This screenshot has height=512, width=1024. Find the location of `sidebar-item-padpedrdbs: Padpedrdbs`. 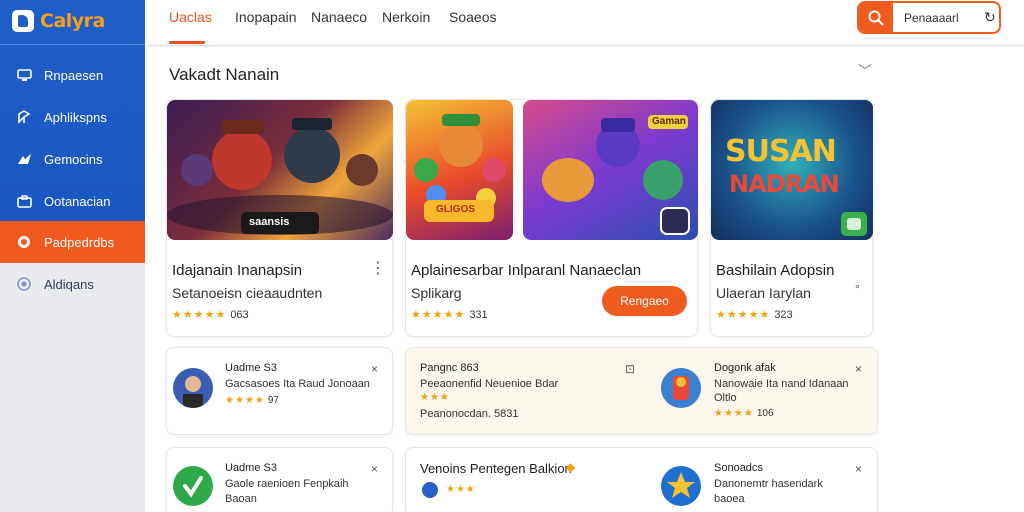

sidebar-item-padpedrdbs: Padpedrdbs is located at coordinates (72, 242).